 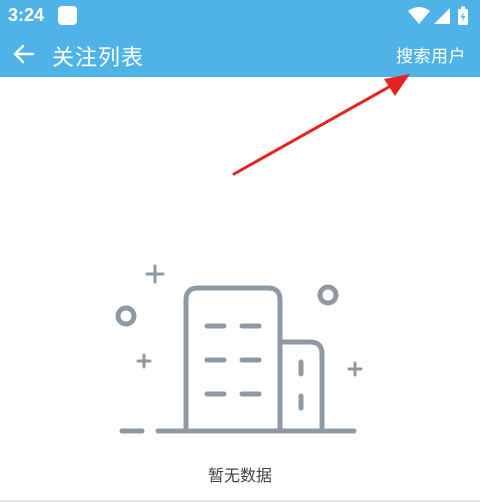 I want to click on battery-charging-icon, so click(x=463, y=15).